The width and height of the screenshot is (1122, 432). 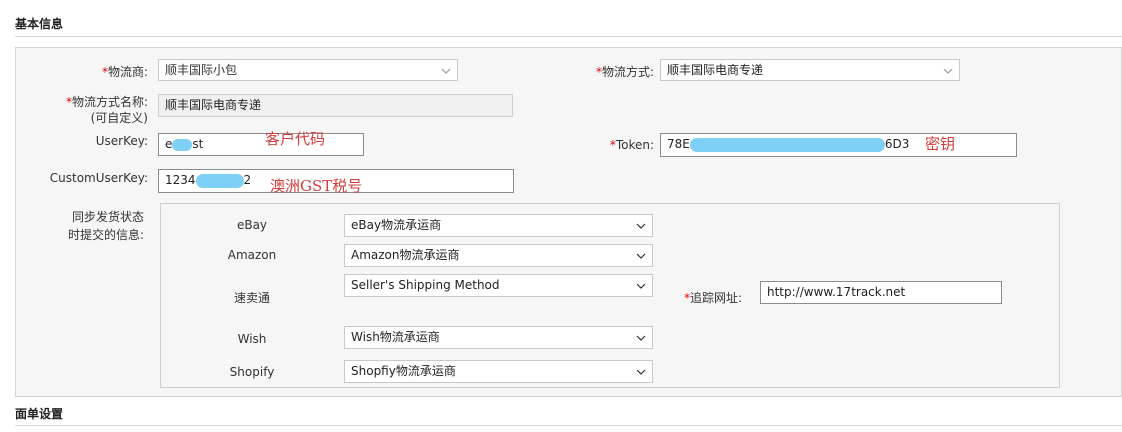 I want to click on platform-label-ebay: eBay, so click(x=252, y=225).